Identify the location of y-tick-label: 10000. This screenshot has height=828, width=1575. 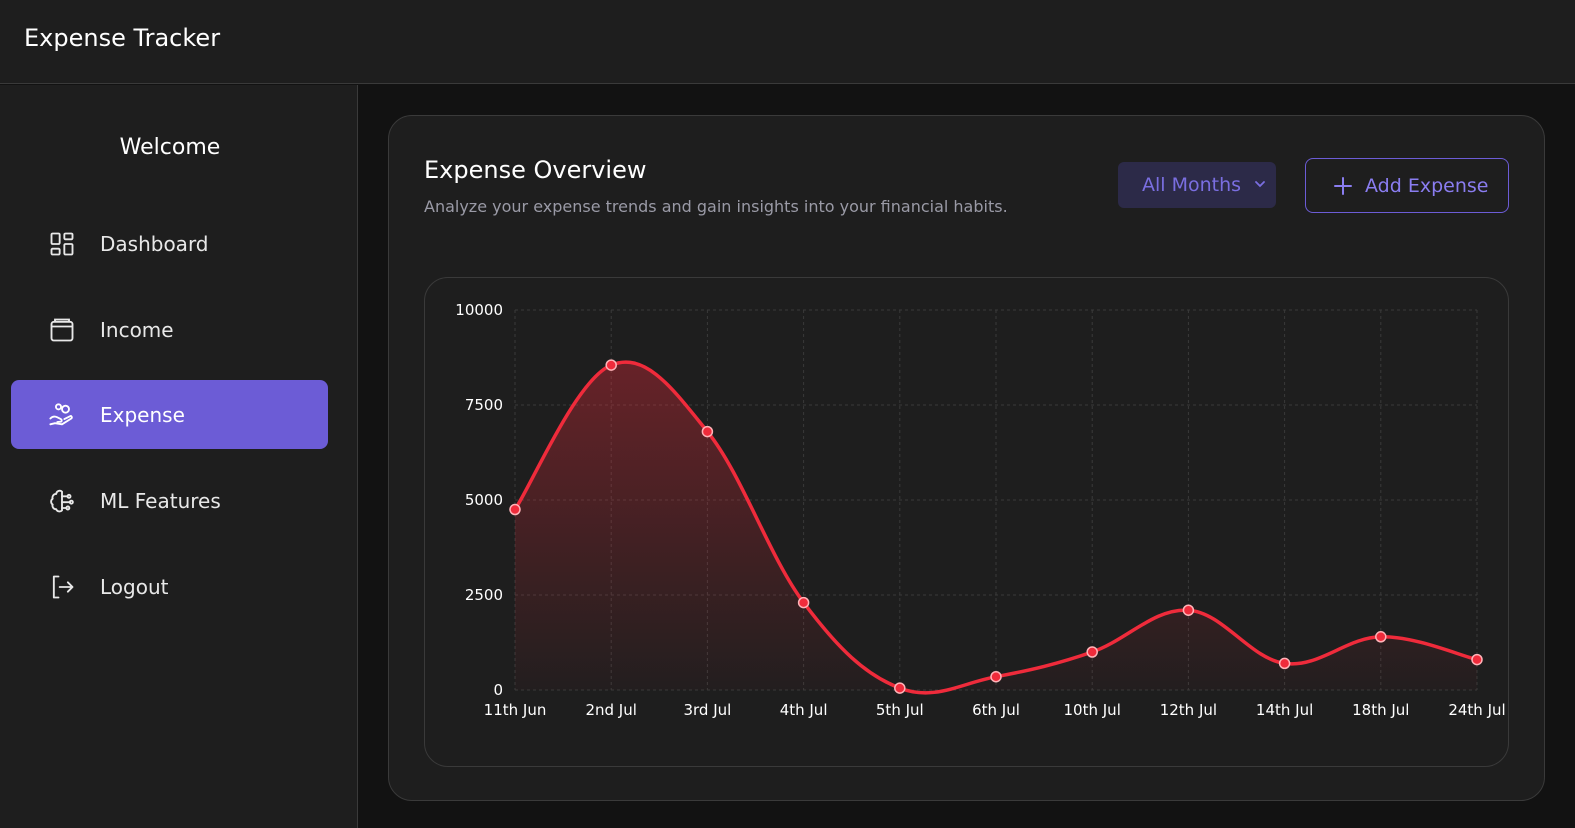
(479, 310).